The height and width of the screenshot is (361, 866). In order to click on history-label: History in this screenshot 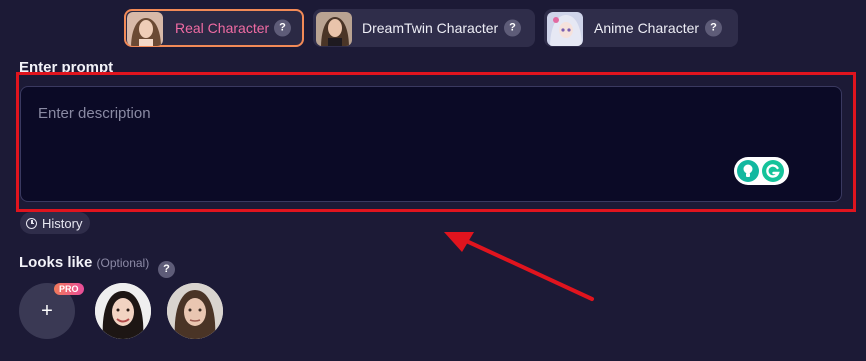, I will do `click(62, 223)`.